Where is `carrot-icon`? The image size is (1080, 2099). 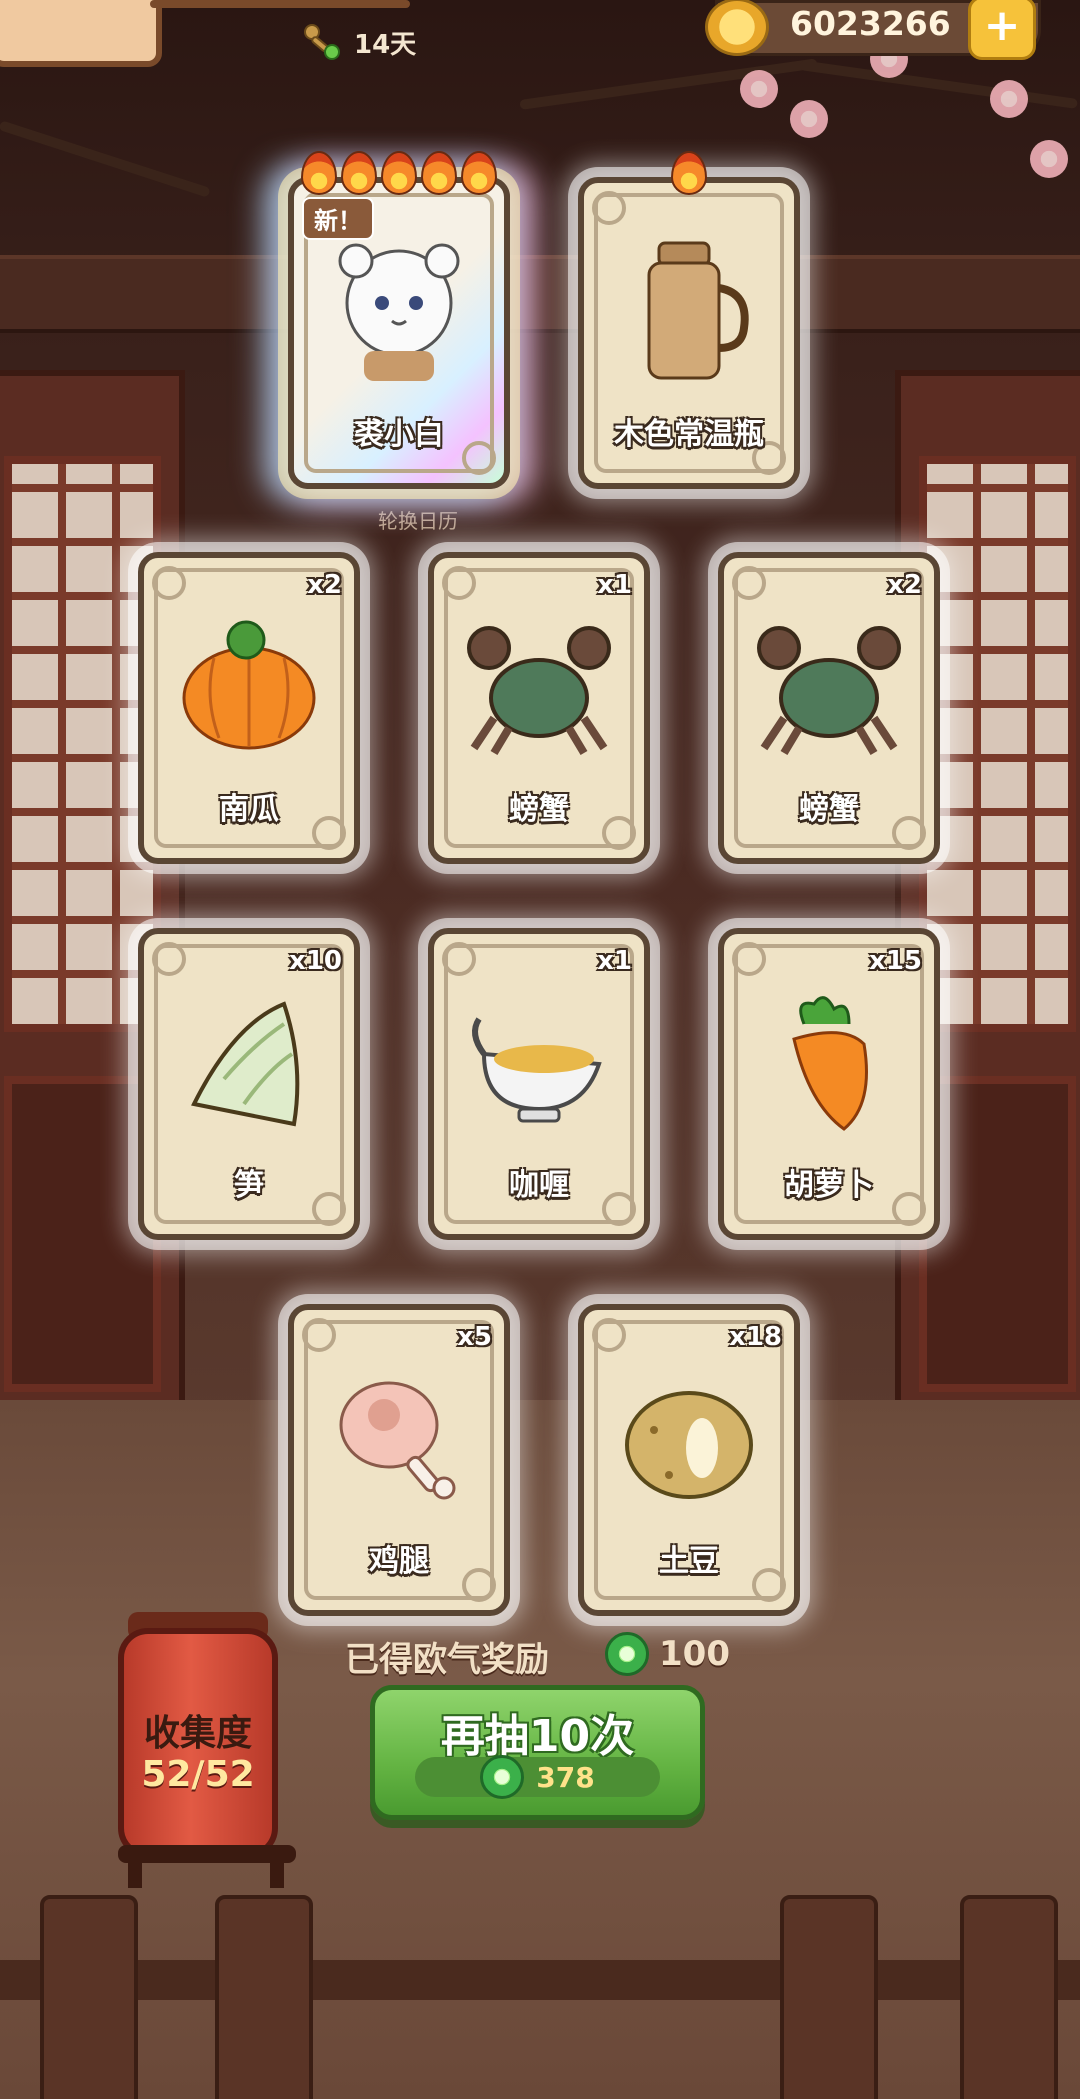 carrot-icon is located at coordinates (830, 1063).